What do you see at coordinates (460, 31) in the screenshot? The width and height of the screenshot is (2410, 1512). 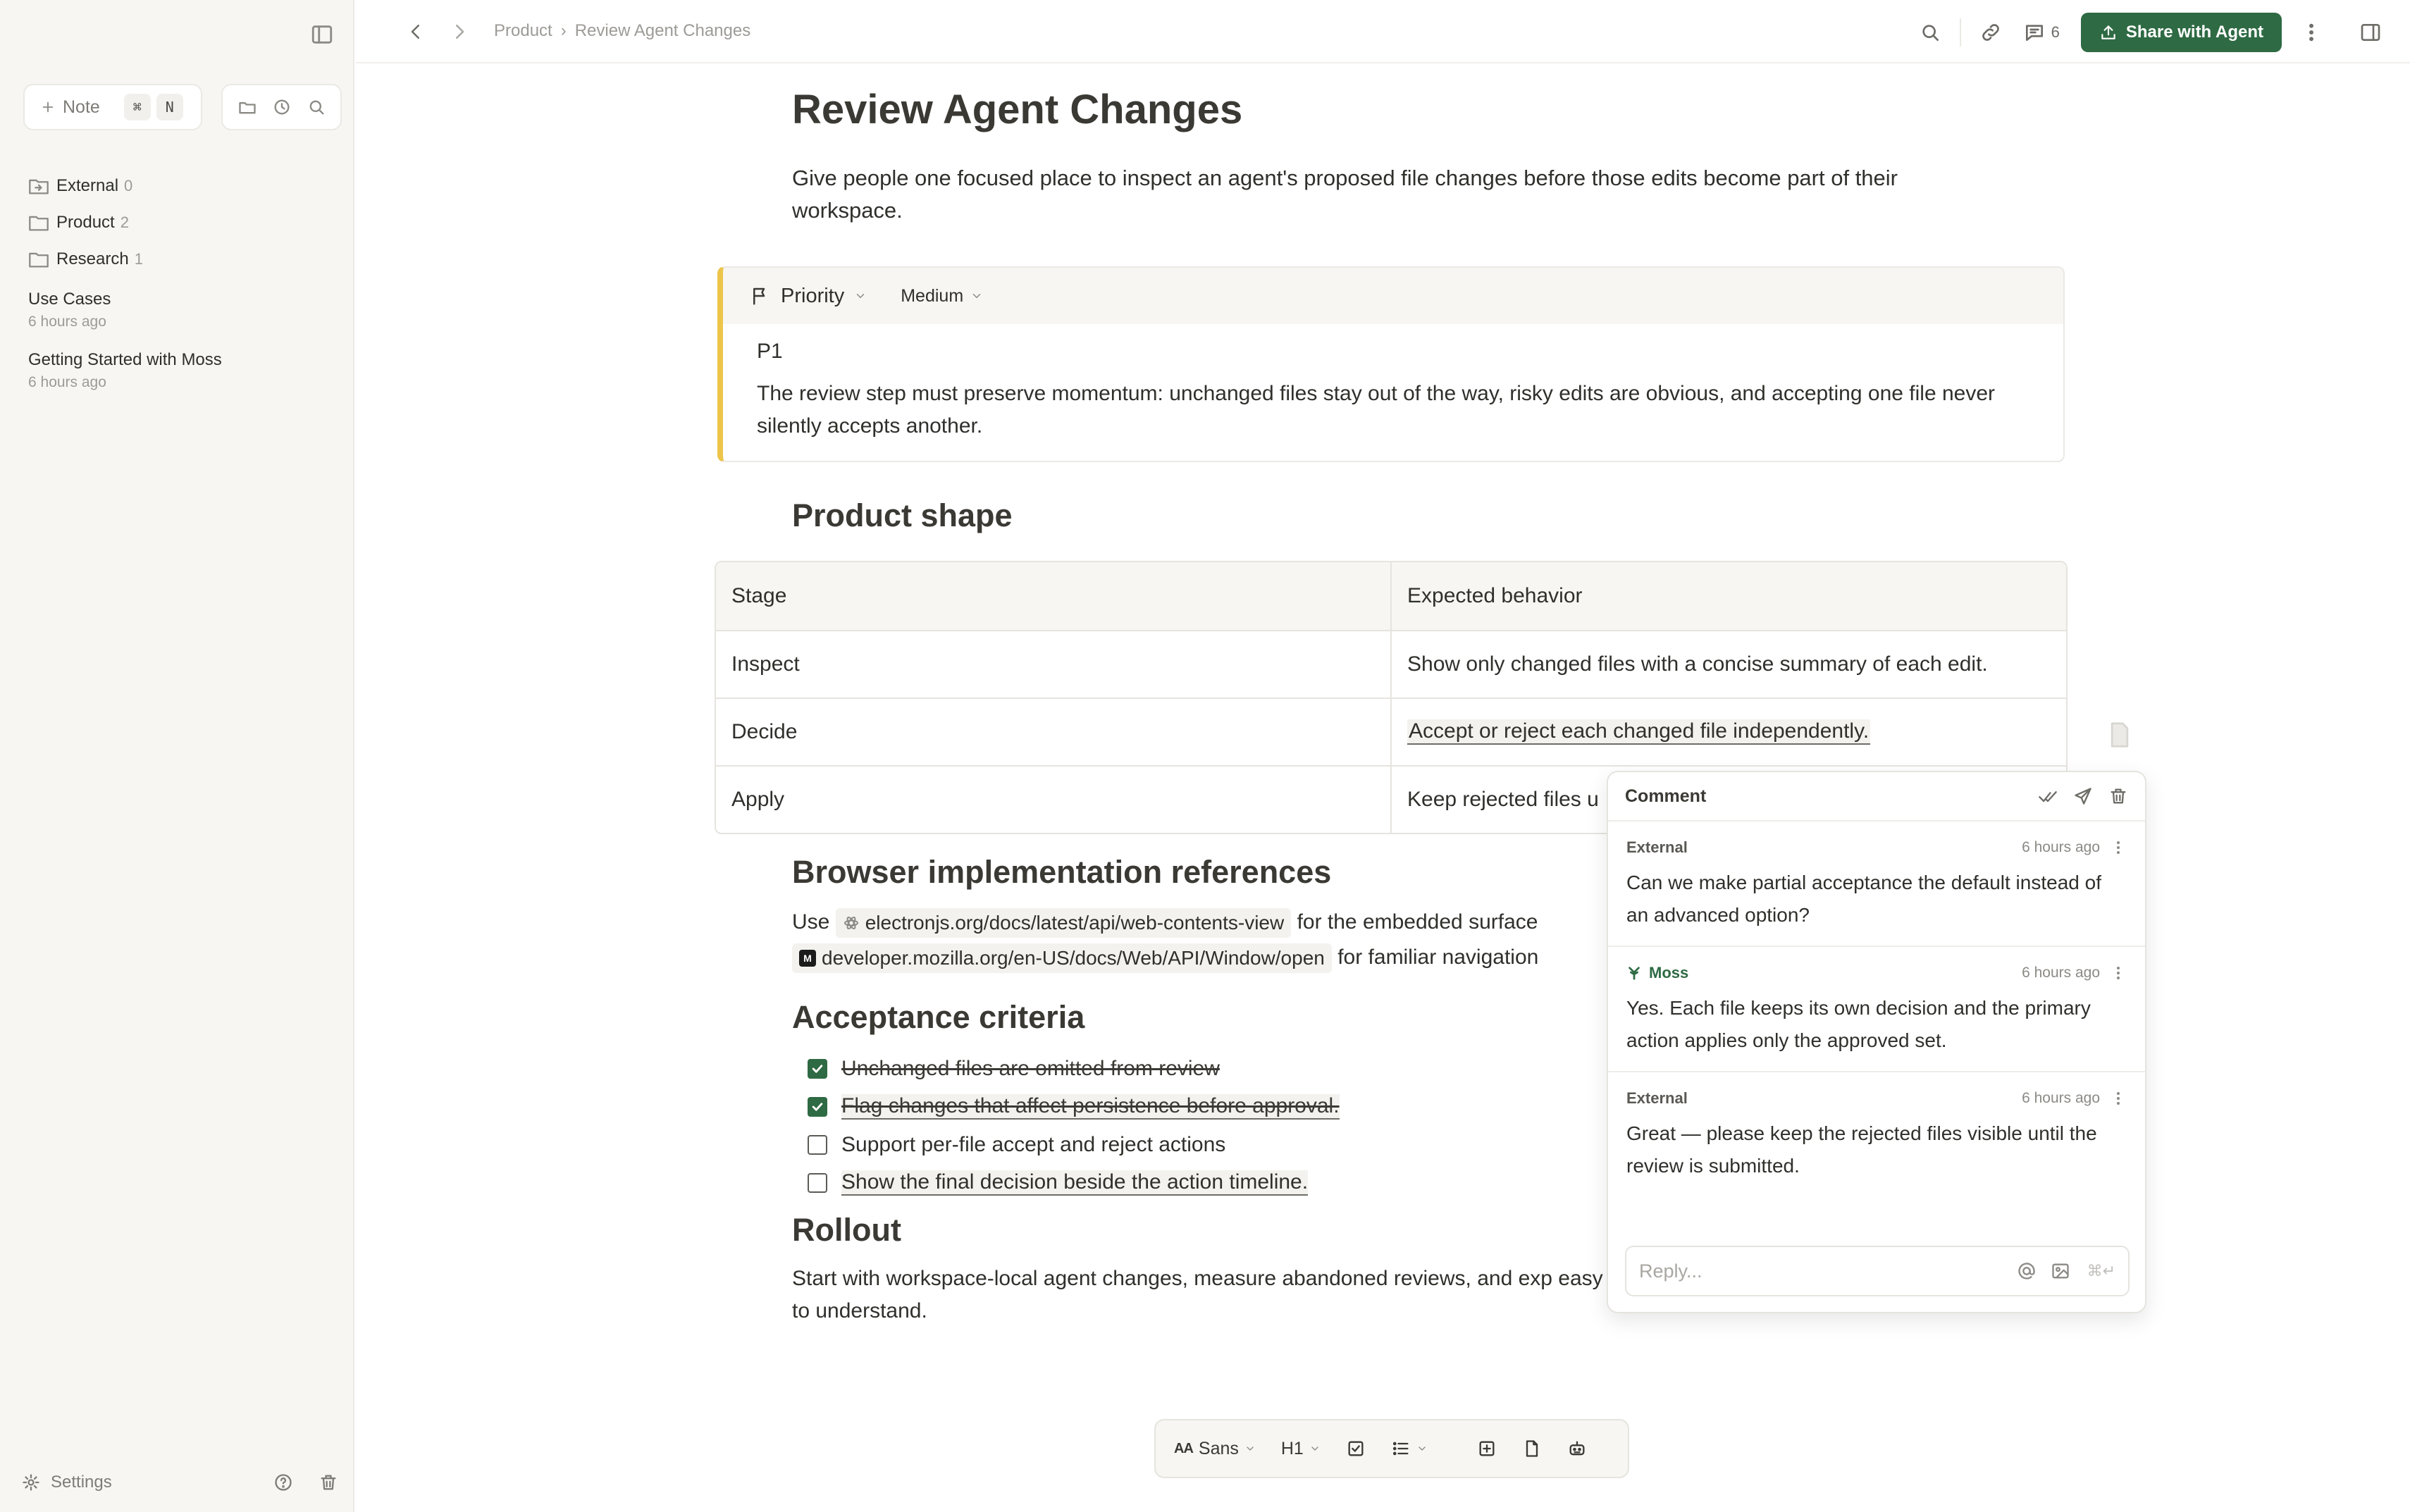 I see `forward-arrow-icon` at bounding box center [460, 31].